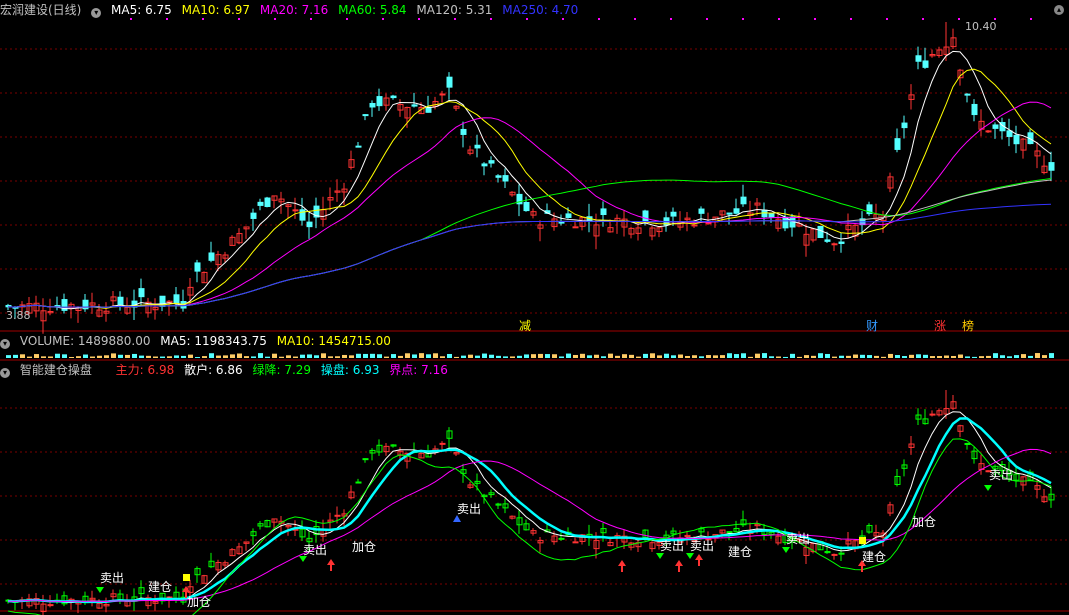 This screenshot has width=1069, height=615. What do you see at coordinates (418, 370) in the screenshot?
I see `indicator-boundary: 界点: 7.16` at bounding box center [418, 370].